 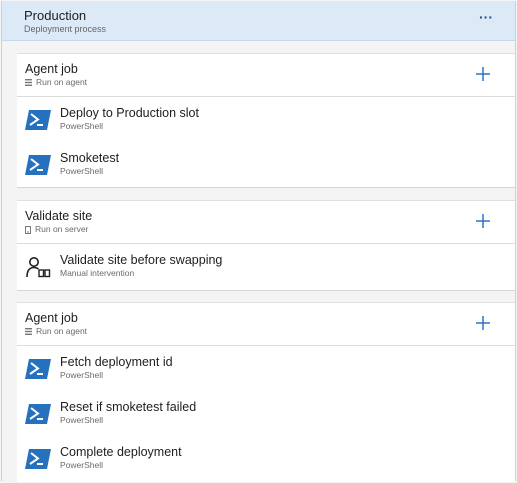 What do you see at coordinates (90, 158) in the screenshot?
I see `task-name: Smoketest` at bounding box center [90, 158].